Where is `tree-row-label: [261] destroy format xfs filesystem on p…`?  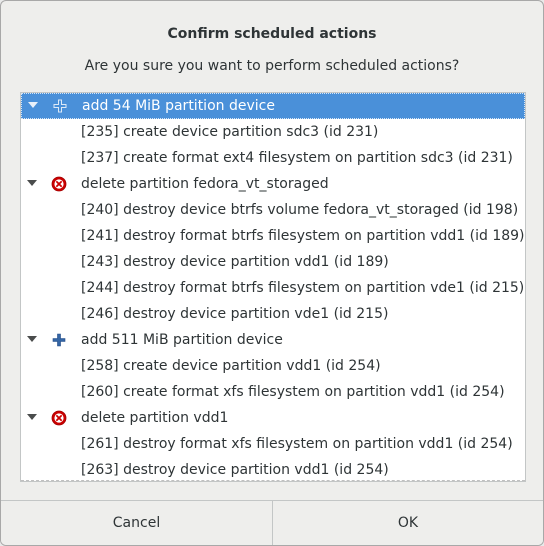
tree-row-label: [261] destroy format xfs filesystem on p… is located at coordinates (297, 444).